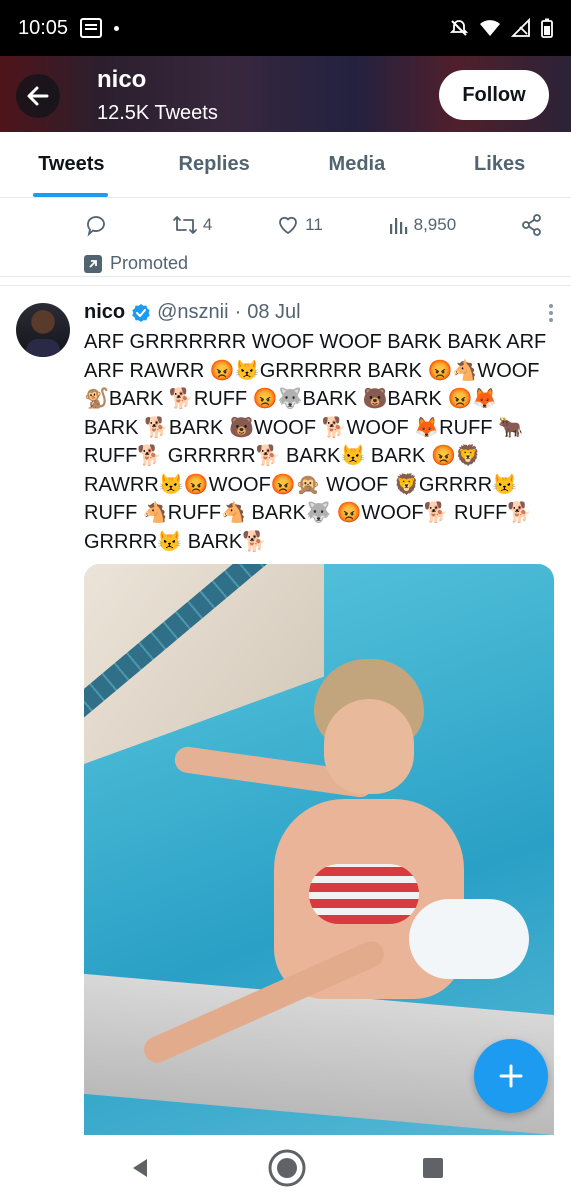 The height and width of the screenshot is (1200, 571). What do you see at coordinates (494, 95) in the screenshot?
I see `follow-button: Follow` at bounding box center [494, 95].